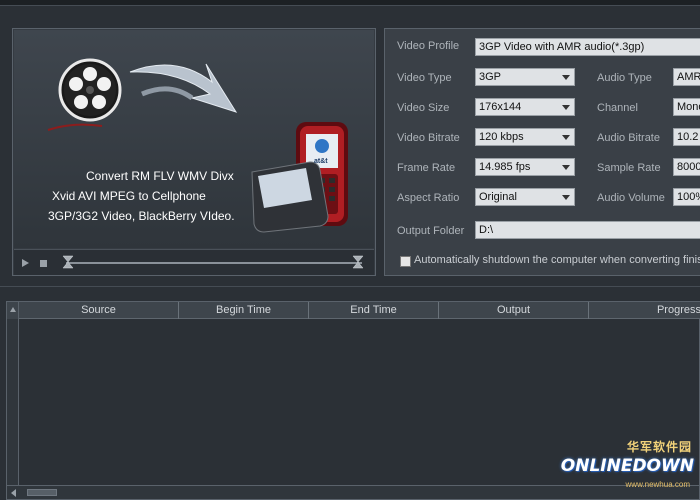  Describe the element at coordinates (659, 447) in the screenshot. I see `watermark-top-text: 华军软件园` at that location.